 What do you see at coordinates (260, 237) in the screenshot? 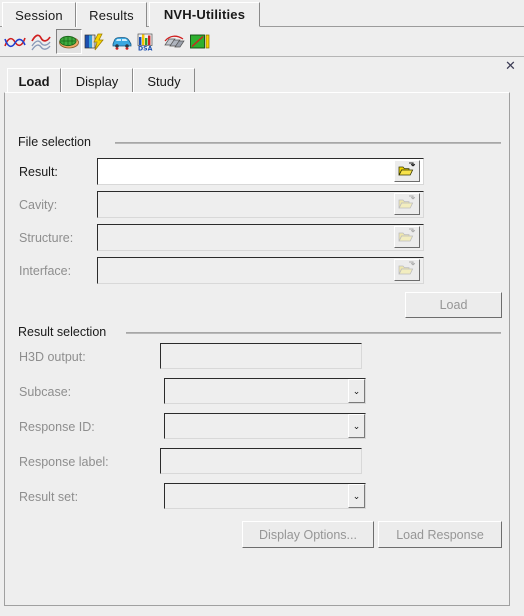
I see `structure-input` at bounding box center [260, 237].